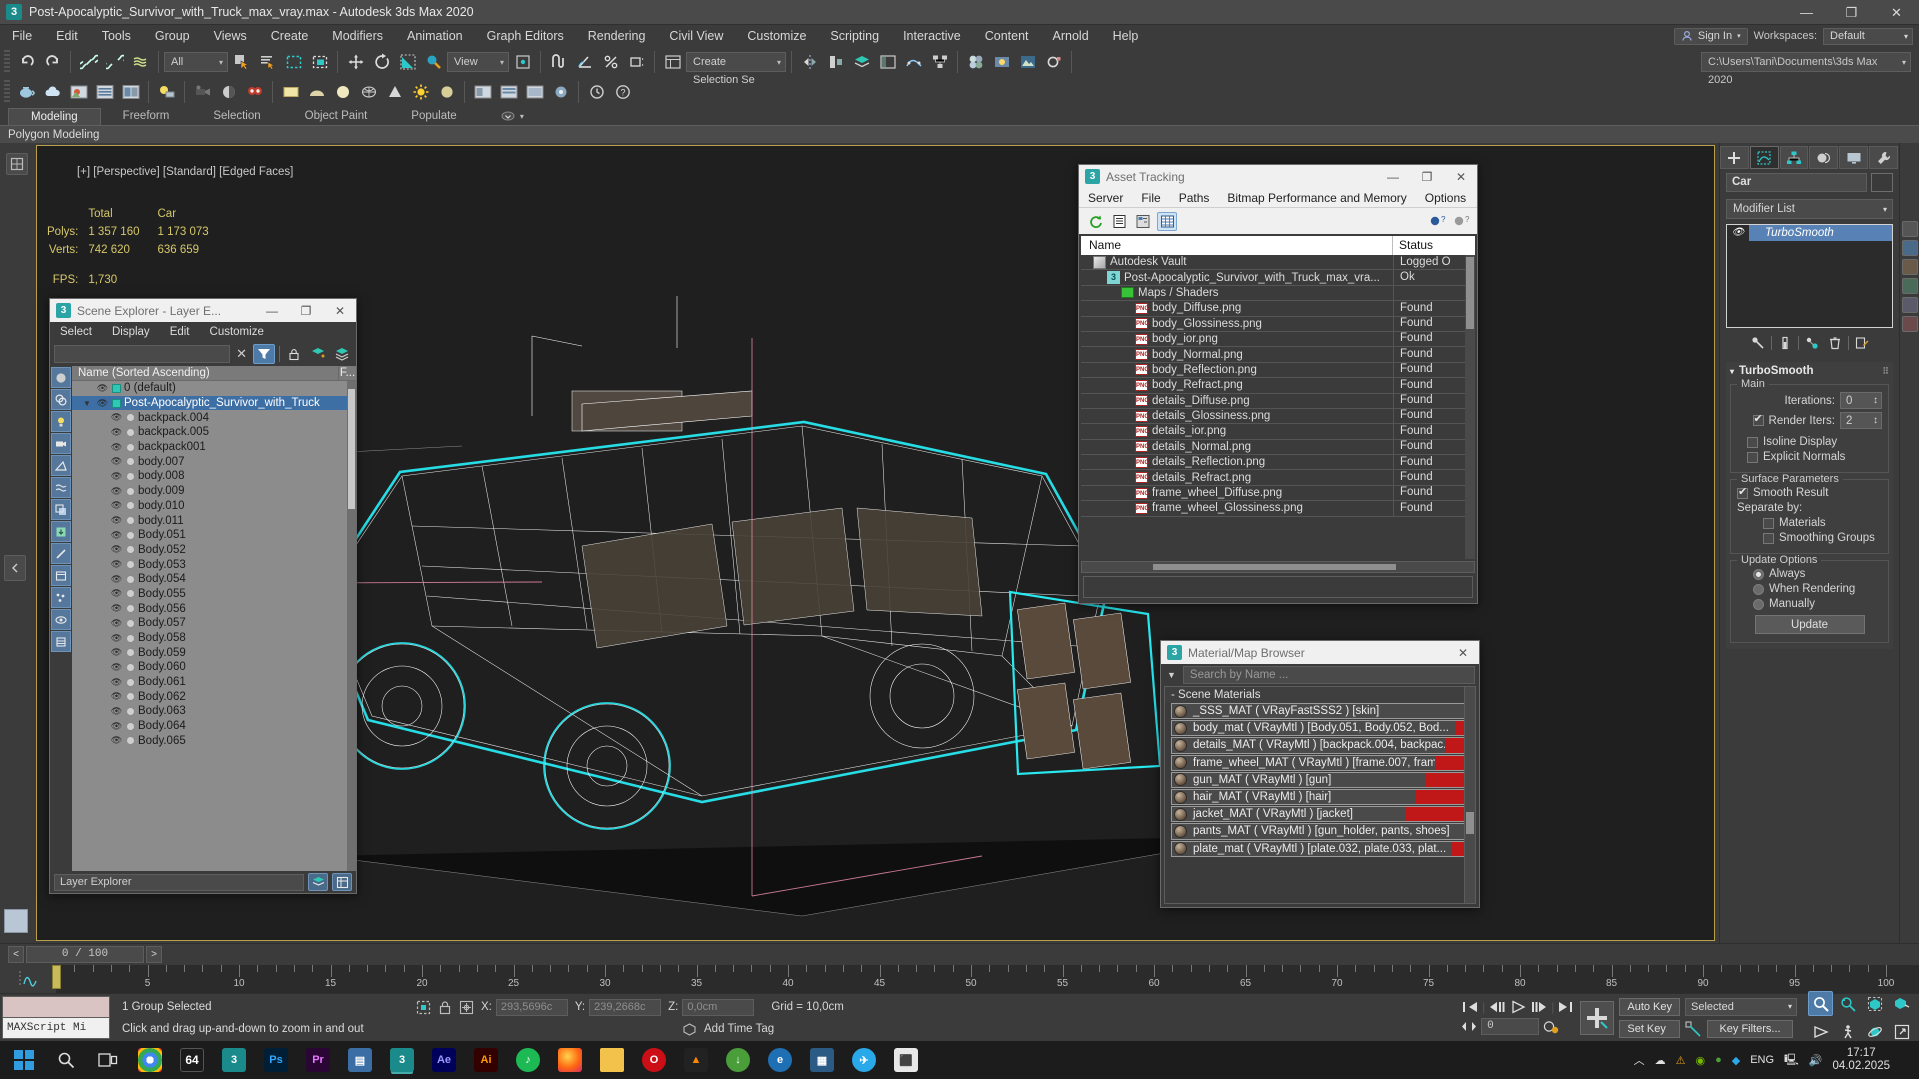 This screenshot has width=1919, height=1079. I want to click on explicit-normals-checkbox, so click(1752, 457).